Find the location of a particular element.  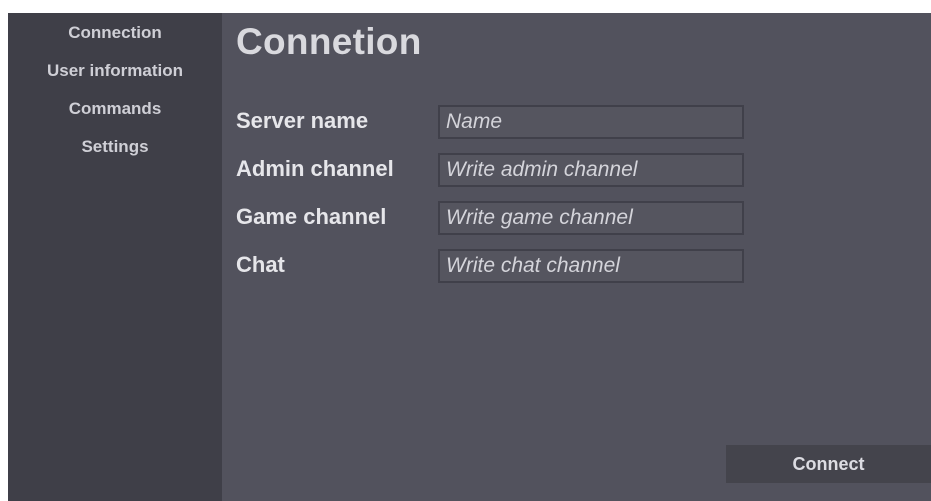

admin-channel-label: Admin channel is located at coordinates (315, 168).